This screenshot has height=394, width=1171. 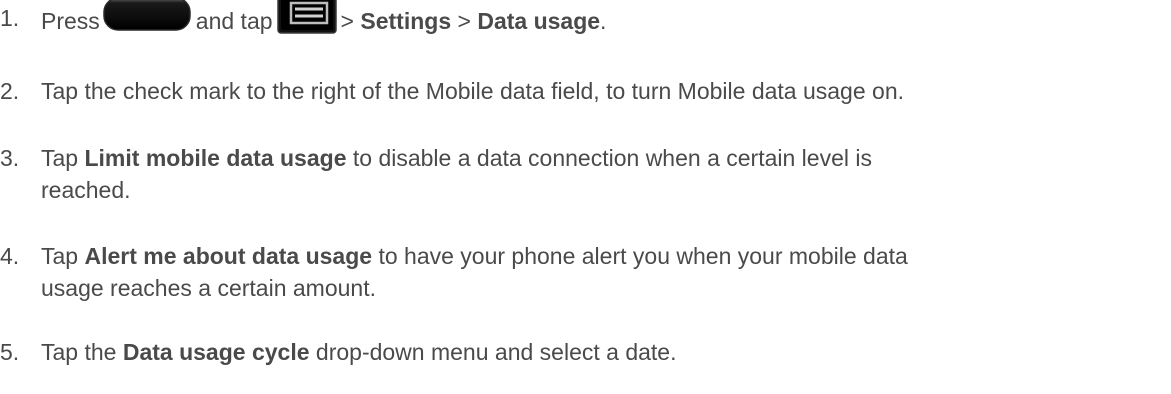 I want to click on step-number: 5., so click(x=10, y=352).